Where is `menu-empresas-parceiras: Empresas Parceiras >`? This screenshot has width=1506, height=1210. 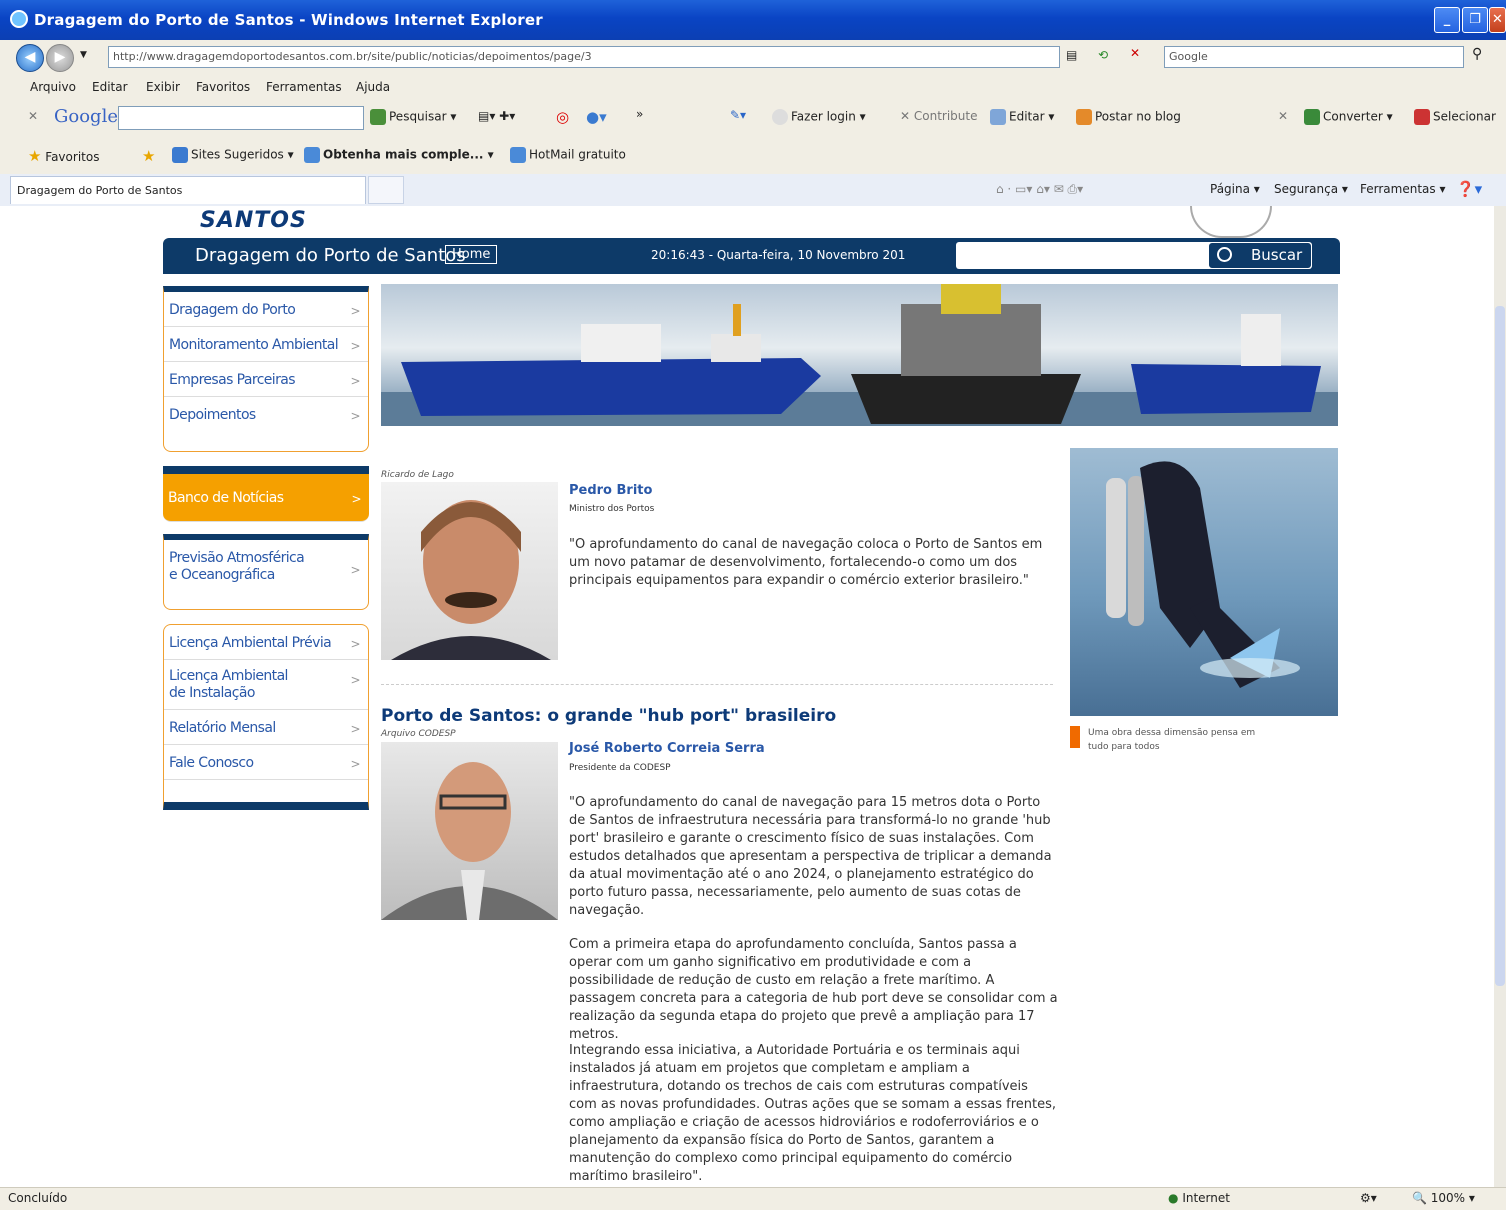 menu-empresas-parceiras: Empresas Parceiras > is located at coordinates (266, 379).